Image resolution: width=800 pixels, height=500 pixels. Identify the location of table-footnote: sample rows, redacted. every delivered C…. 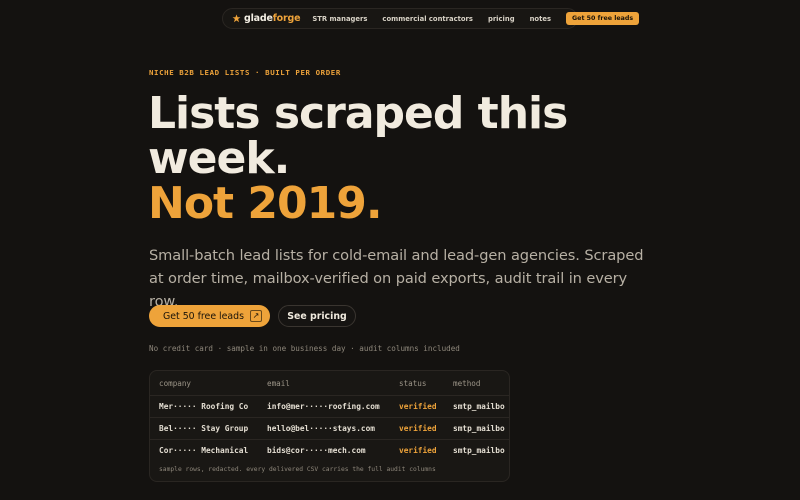
(297, 469).